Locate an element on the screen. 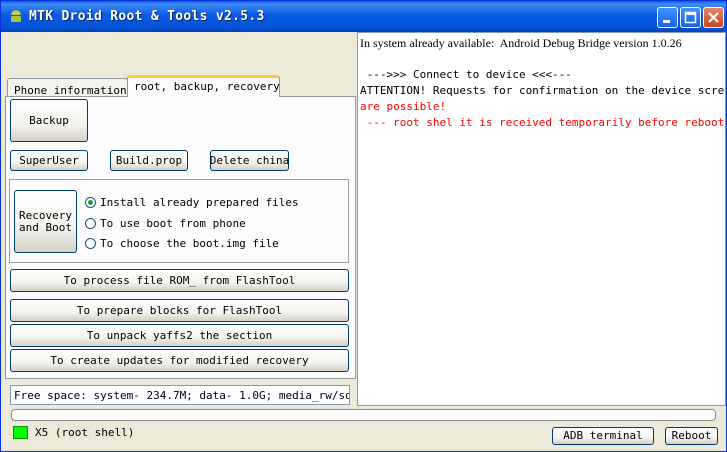 This screenshot has height=452, width=727. prepare-blocks-button: To prepare blocks for FlashTool is located at coordinates (179, 310).